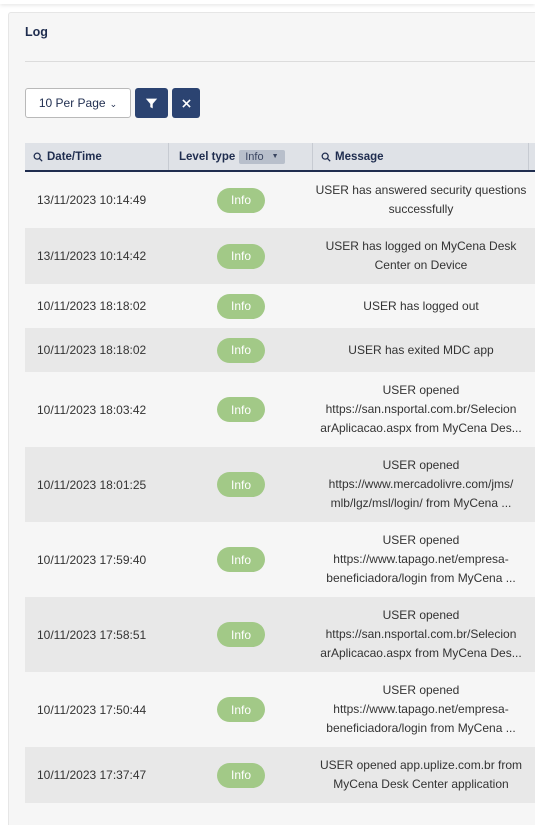 The height and width of the screenshot is (825, 535). I want to click on per-page-label: 10 Per Page, so click(72, 103).